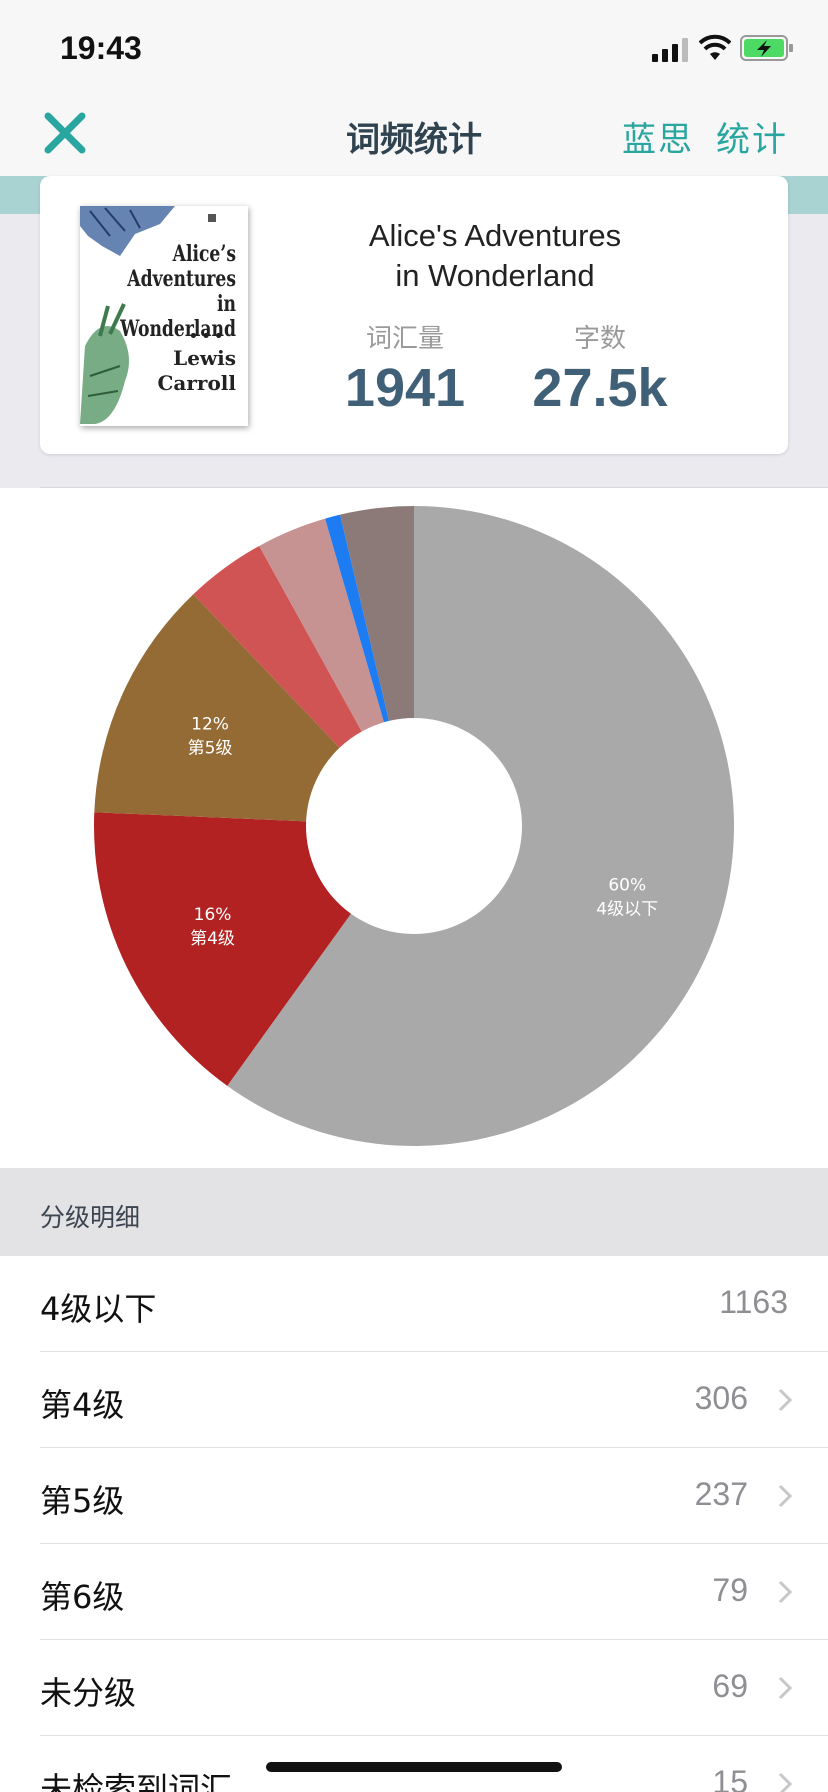 The image size is (828, 1792). I want to click on cover-author: Lewis Carroll, so click(197, 370).